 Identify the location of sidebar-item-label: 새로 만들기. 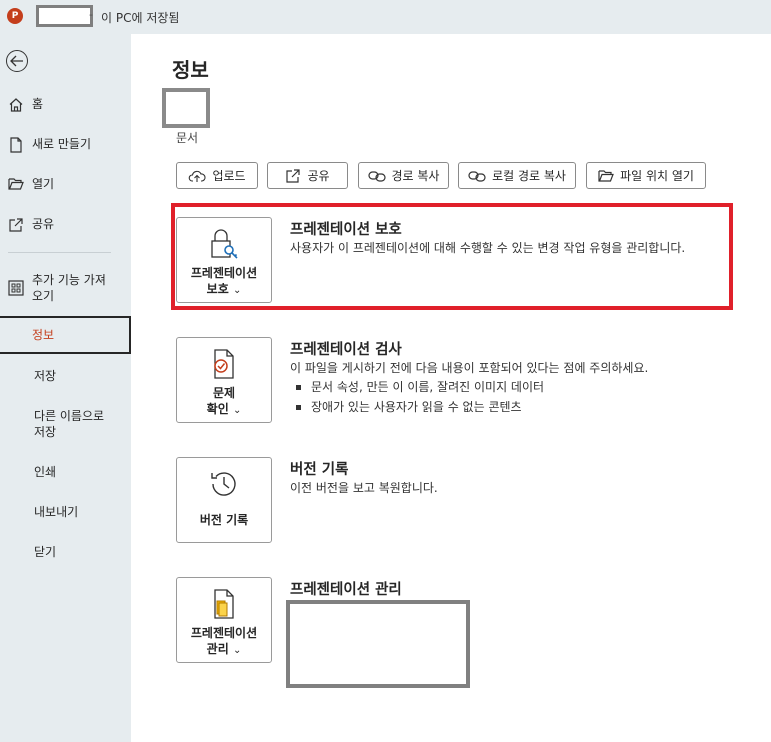
(62, 144).